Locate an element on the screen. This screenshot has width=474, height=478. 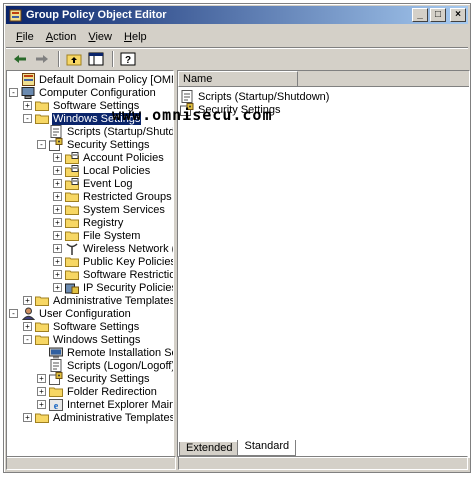
tree-node: + Public Key Policies is located at coordinates (91, 261).